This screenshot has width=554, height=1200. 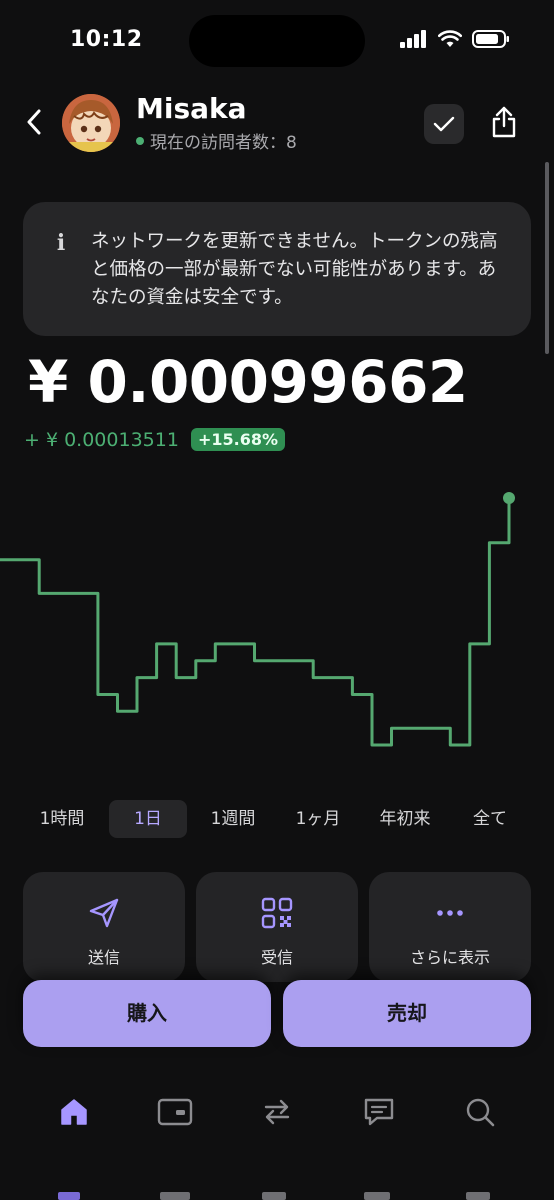 I want to click on tab-messages, so click(x=379, y=1112).